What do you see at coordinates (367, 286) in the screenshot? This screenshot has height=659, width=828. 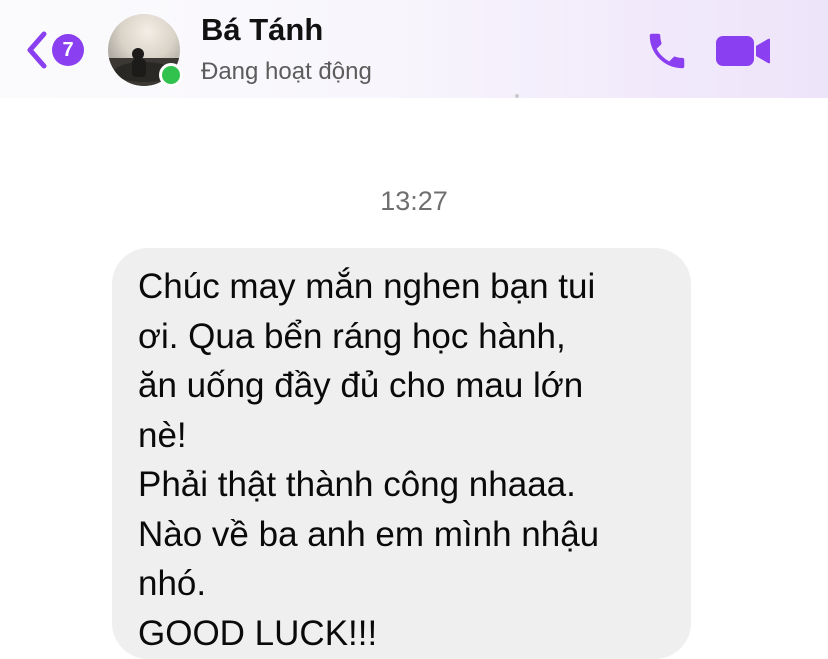 I see `message-line: Chúc may mắn nghen bạn tui` at bounding box center [367, 286].